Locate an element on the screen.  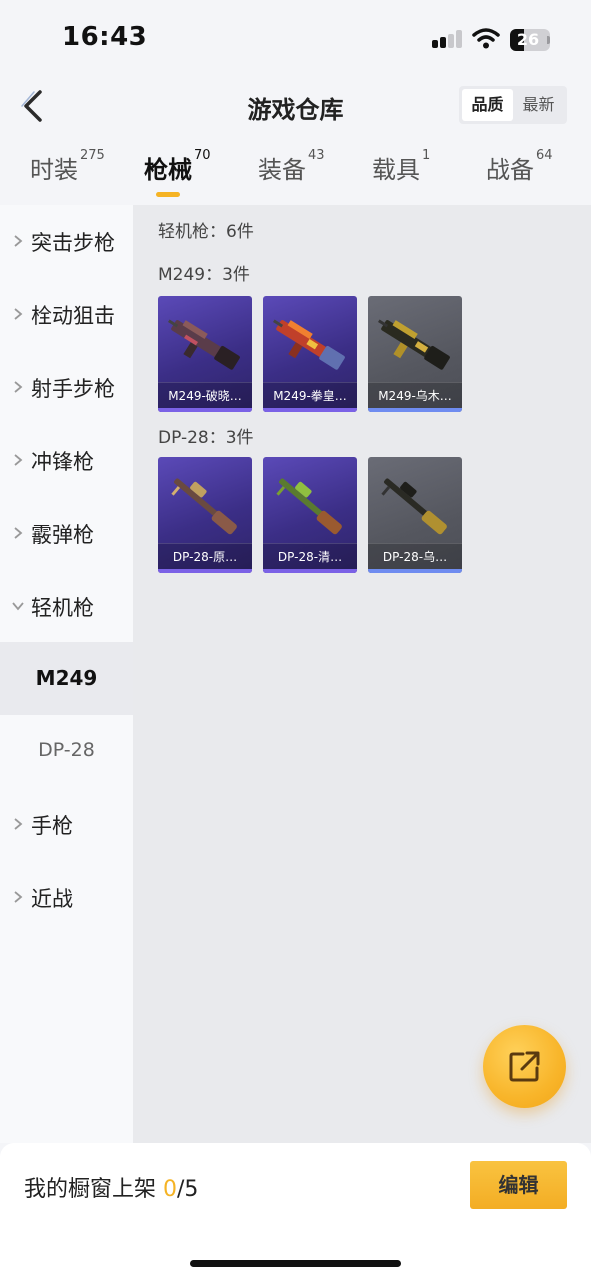
tab-count: 43 is located at coordinates (316, 155).